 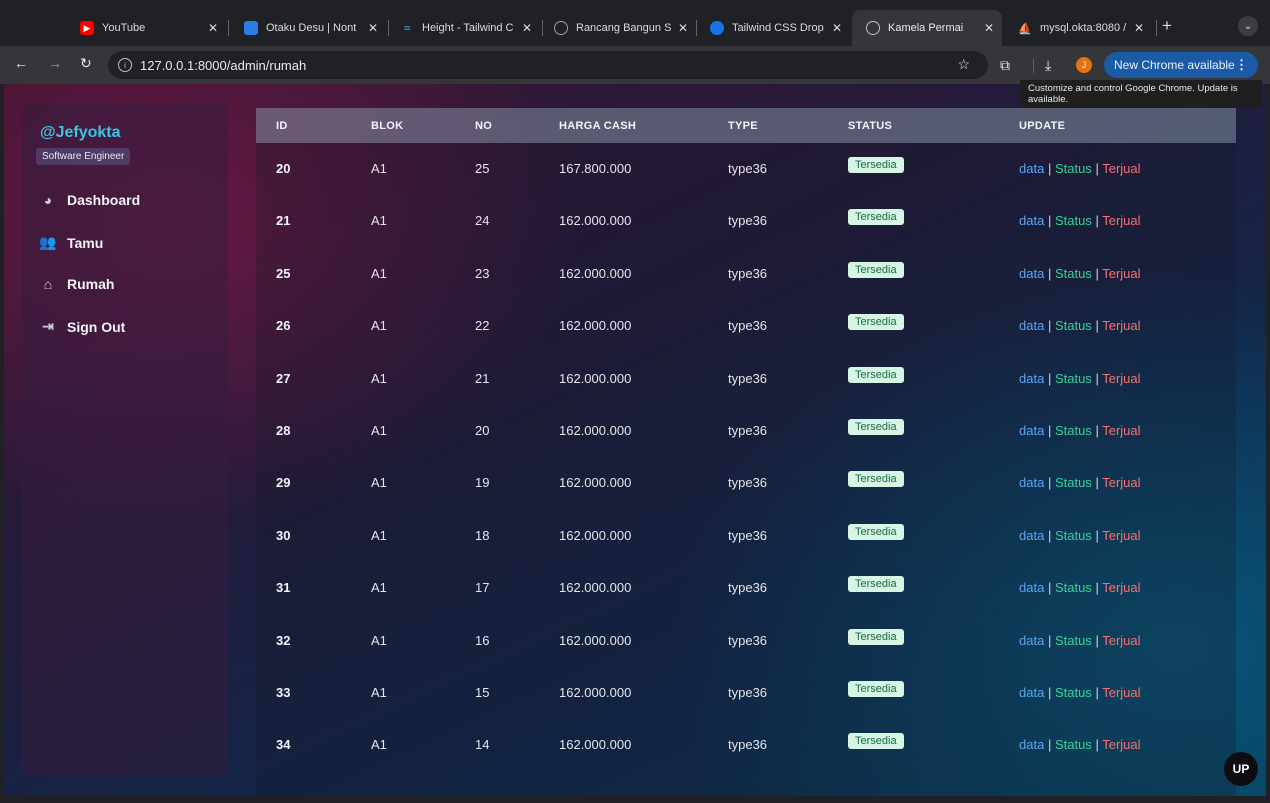 I want to click on site-info-icon: i, so click(x=125, y=65).